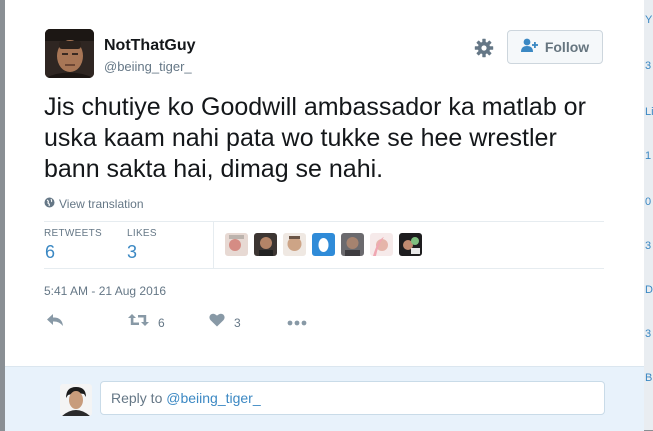 This screenshot has height=431, width=653. I want to click on like-action: 3, so click(225, 322).